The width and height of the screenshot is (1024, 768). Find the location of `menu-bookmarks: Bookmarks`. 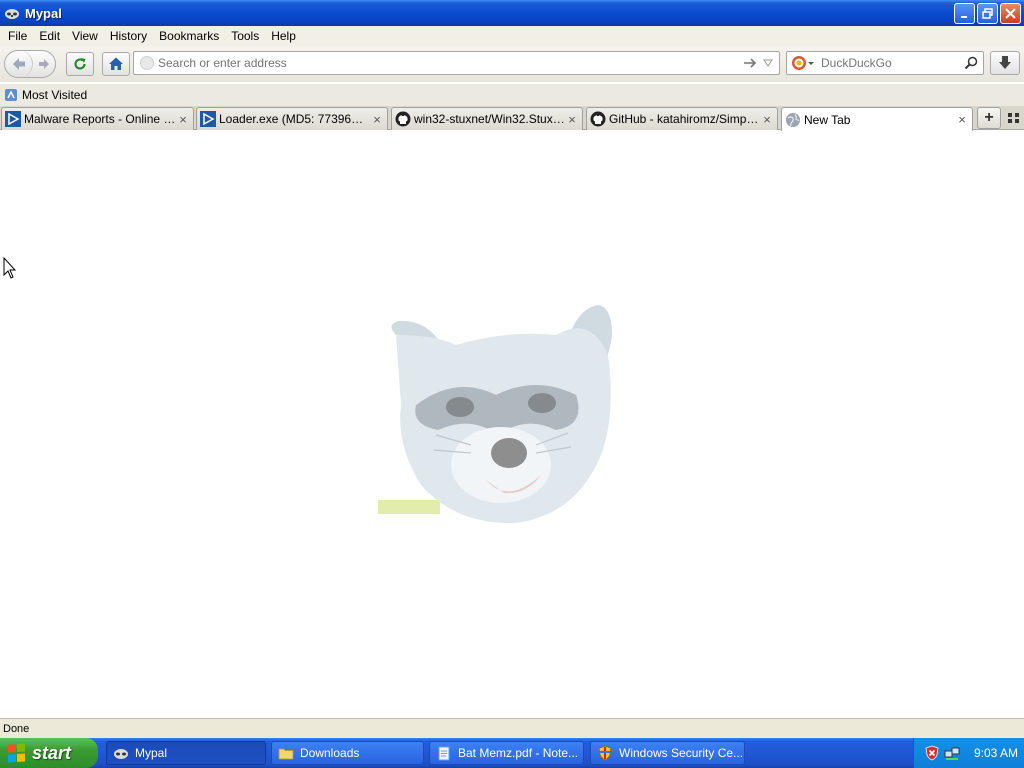

menu-bookmarks: Bookmarks is located at coordinates (189, 36).